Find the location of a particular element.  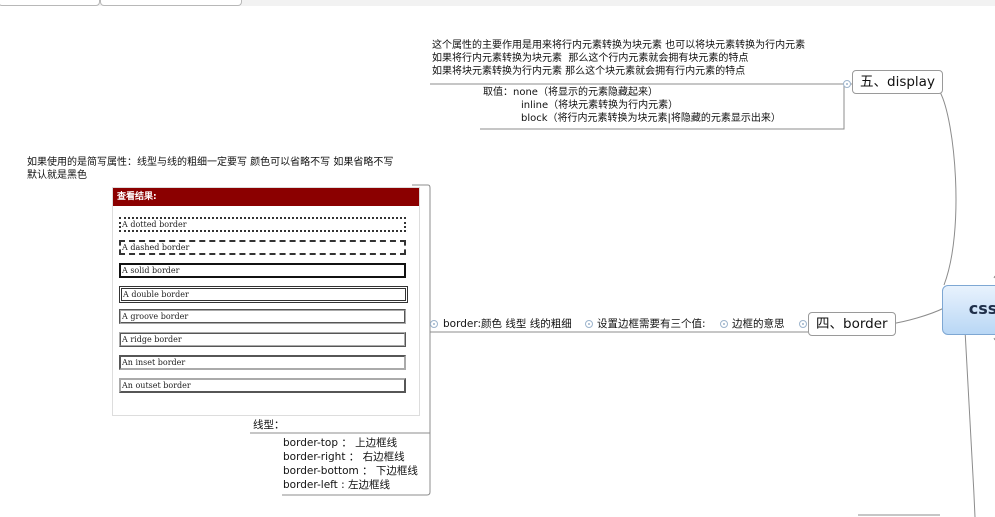

demo-solid: A solid border is located at coordinates (262, 270).